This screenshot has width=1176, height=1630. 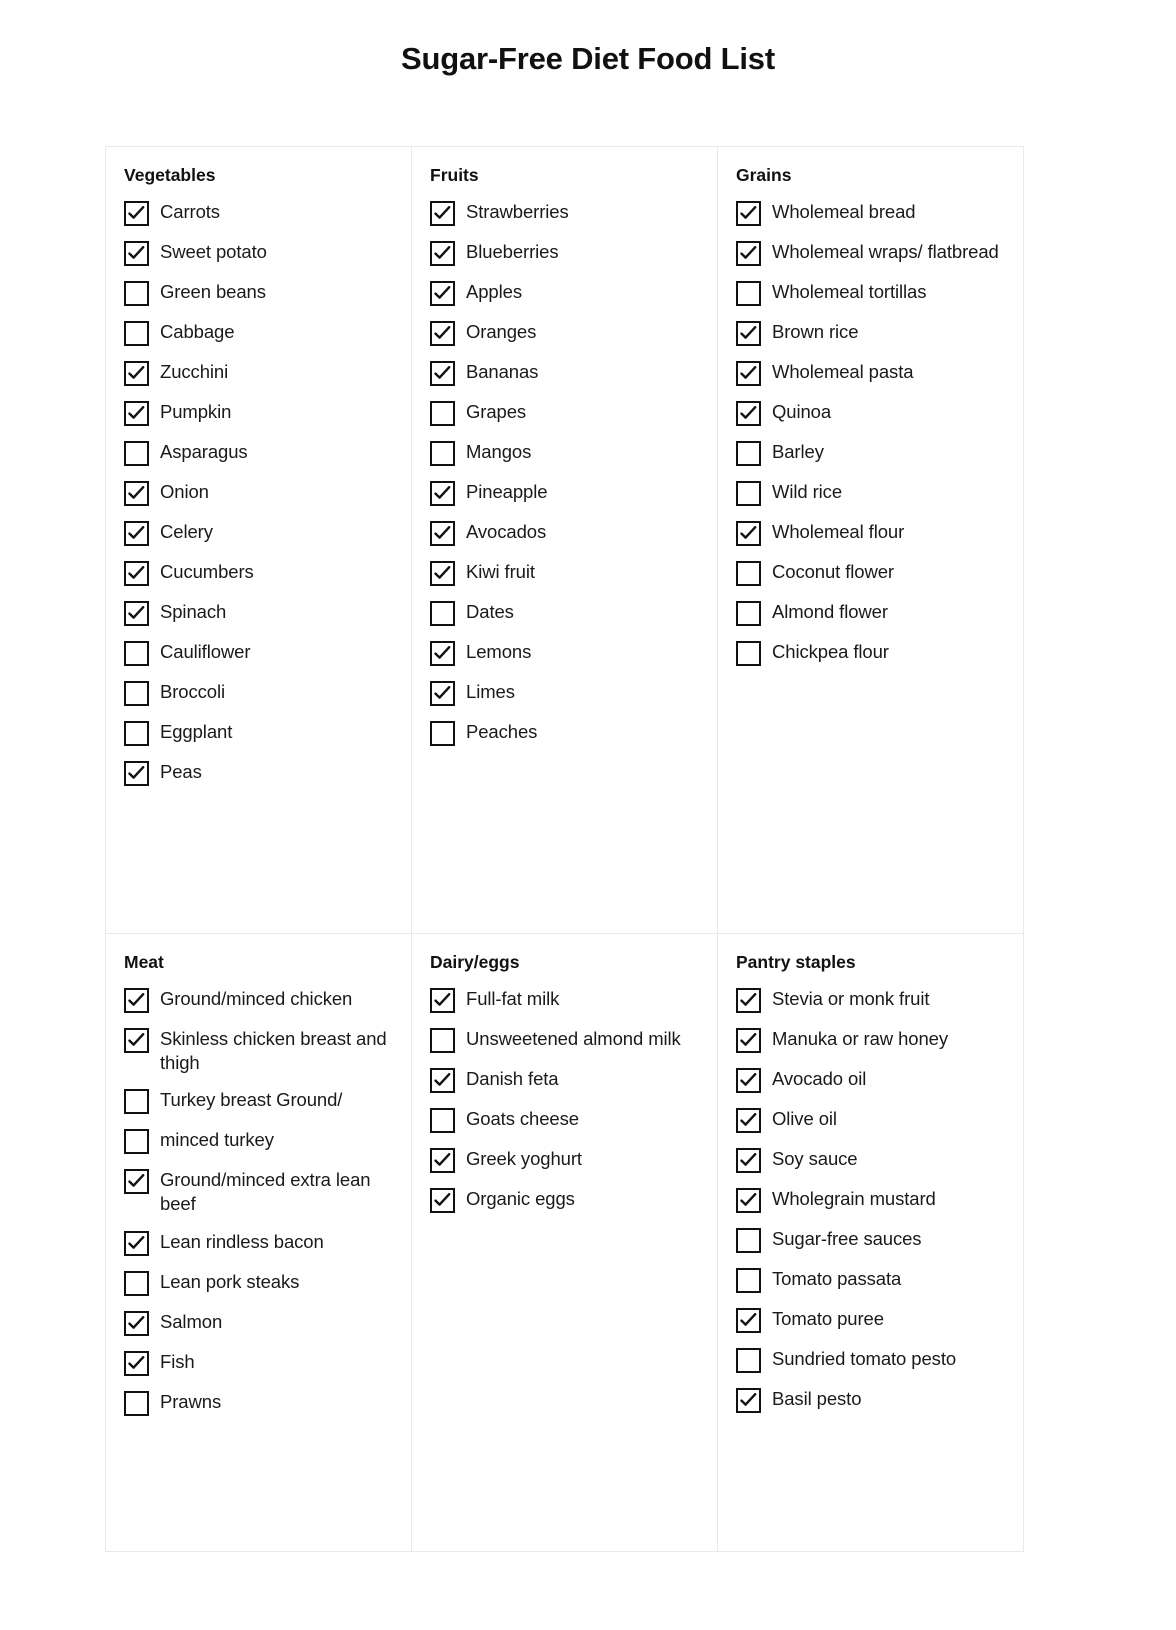 I want to click on list-item: Onion, so click(x=258, y=493).